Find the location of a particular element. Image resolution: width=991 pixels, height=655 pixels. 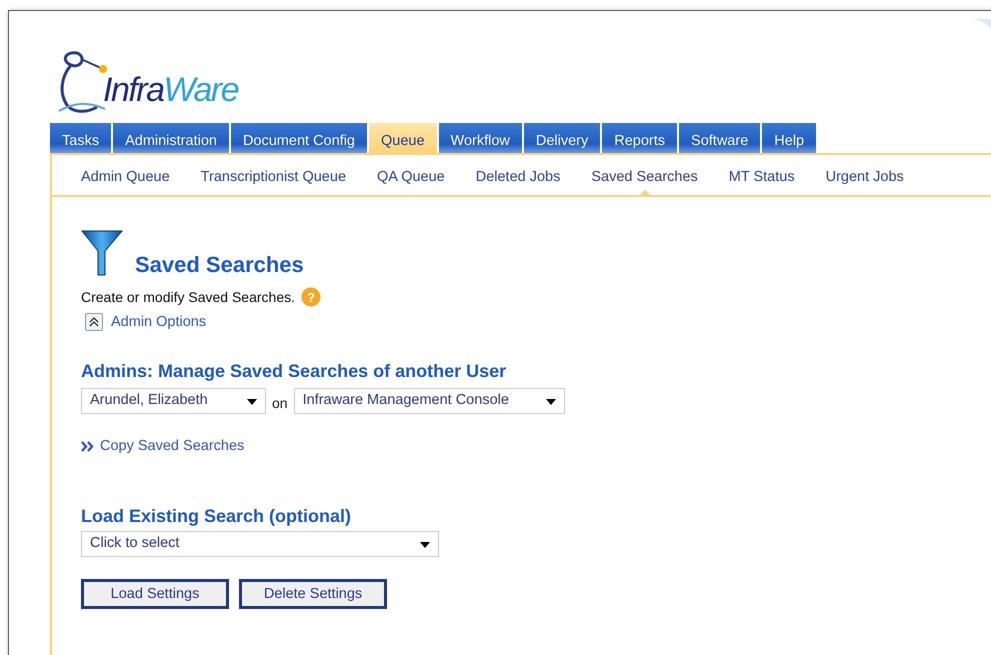

subnav-link: MT Status is located at coordinates (761, 182).